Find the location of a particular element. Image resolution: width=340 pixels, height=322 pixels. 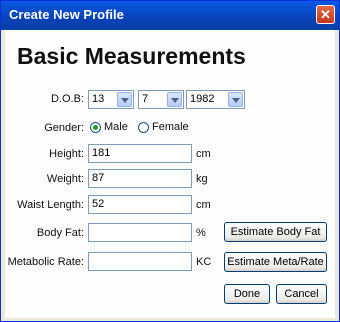

gender-female-radio is located at coordinates (143, 127).